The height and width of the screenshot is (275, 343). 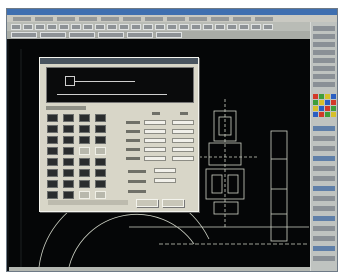 I want to click on ok-button, so click(x=147, y=203).